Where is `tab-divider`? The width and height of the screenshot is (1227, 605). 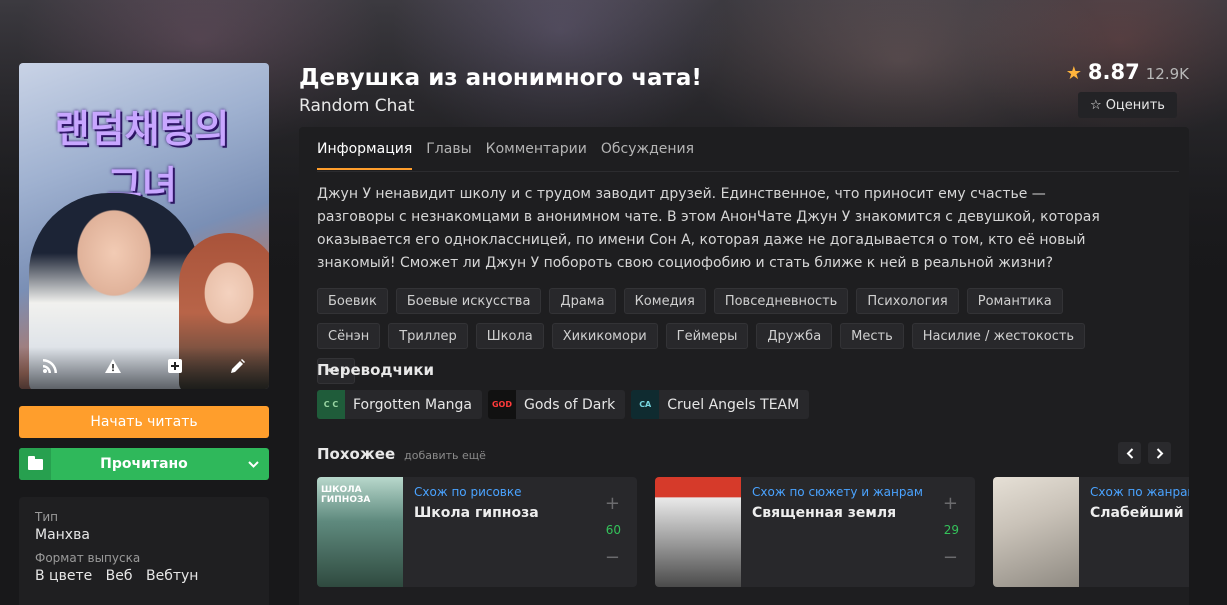
tab-divider is located at coordinates (748, 171).